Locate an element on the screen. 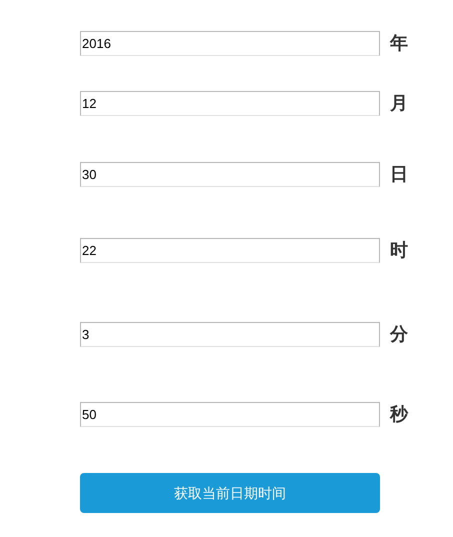 Image resolution: width=453 pixels, height=537 pixels. input-field: 50 is located at coordinates (230, 414).